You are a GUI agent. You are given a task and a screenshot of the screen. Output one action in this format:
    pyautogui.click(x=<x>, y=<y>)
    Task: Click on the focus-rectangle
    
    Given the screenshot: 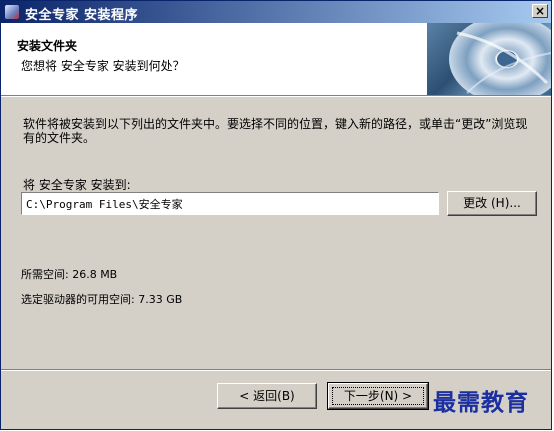 What is the action you would take?
    pyautogui.click(x=378, y=396)
    